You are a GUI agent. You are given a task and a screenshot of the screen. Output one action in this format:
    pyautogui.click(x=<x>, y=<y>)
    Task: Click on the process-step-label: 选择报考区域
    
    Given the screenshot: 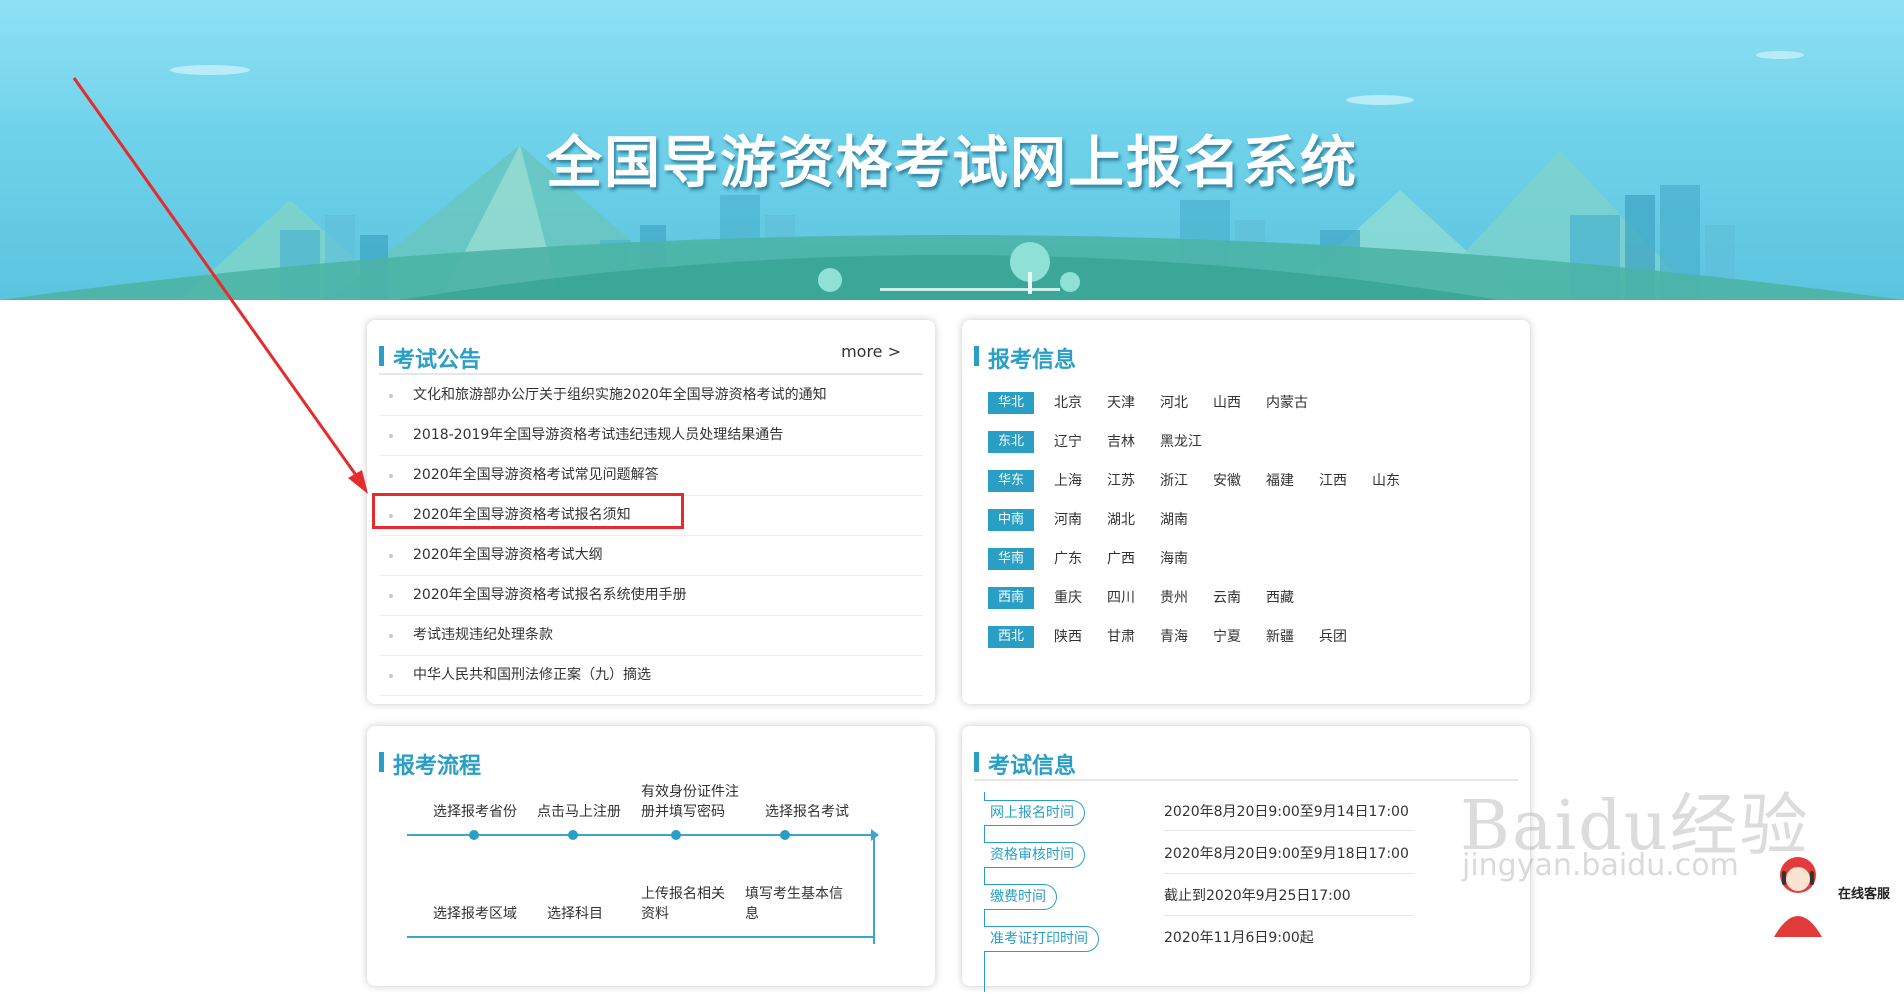 What is the action you would take?
    pyautogui.click(x=475, y=914)
    